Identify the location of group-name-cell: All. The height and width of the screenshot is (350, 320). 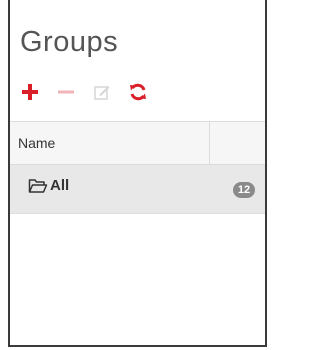
(48, 185).